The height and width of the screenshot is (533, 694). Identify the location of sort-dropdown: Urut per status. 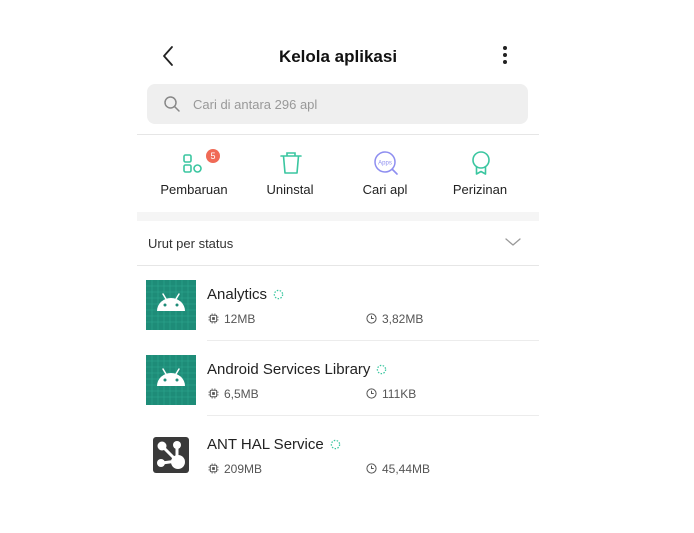
(338, 243).